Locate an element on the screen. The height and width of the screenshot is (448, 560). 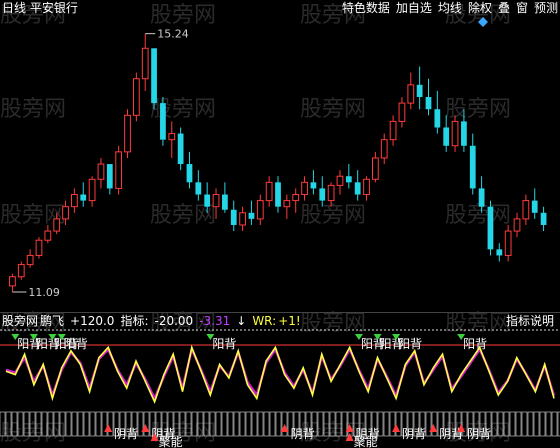
toolbar-special-data: 特色数据 is located at coordinates (366, 8).